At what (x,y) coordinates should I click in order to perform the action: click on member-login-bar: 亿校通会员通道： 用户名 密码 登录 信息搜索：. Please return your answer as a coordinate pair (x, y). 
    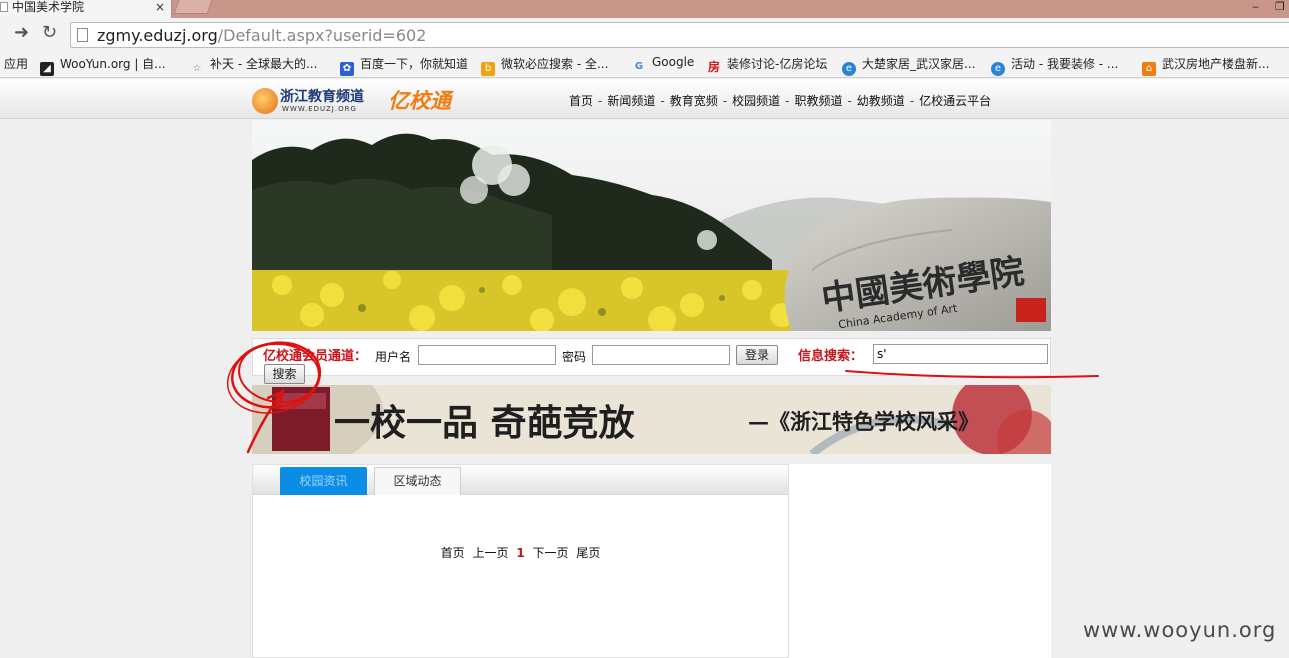
    Looking at the image, I should click on (651, 357).